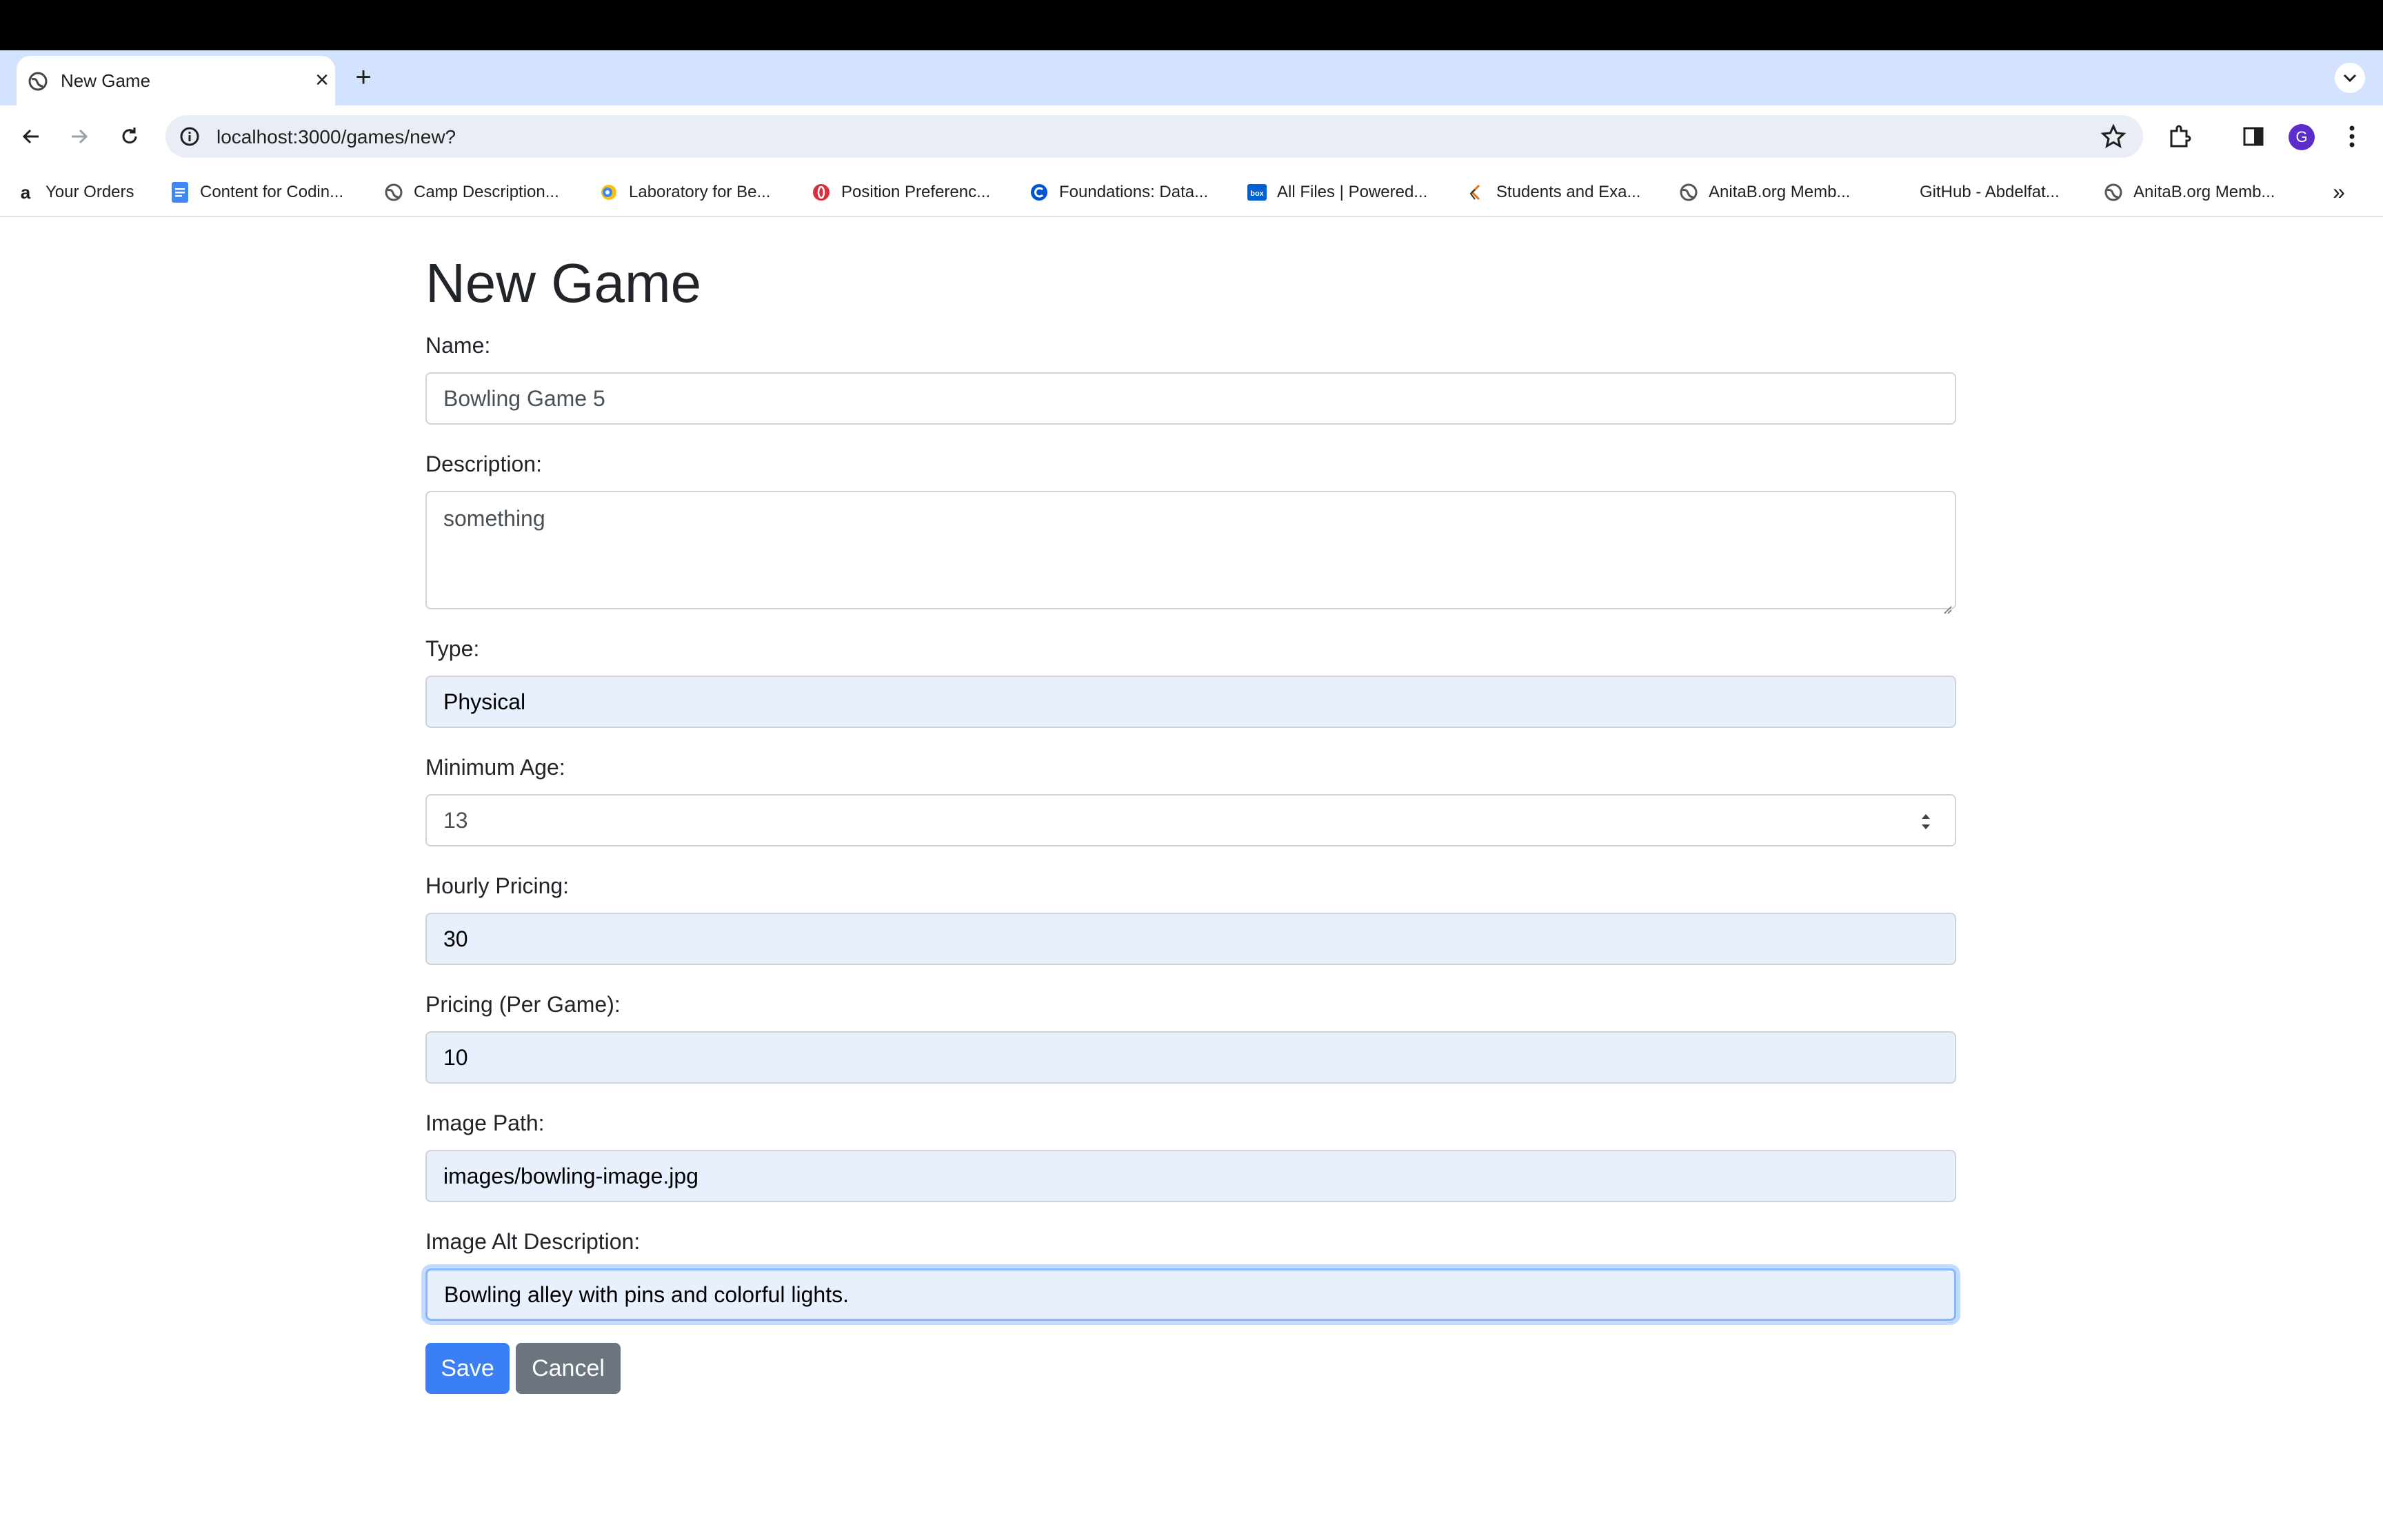 This screenshot has width=2383, height=1540. I want to click on amazon-icon: a, so click(25, 192).